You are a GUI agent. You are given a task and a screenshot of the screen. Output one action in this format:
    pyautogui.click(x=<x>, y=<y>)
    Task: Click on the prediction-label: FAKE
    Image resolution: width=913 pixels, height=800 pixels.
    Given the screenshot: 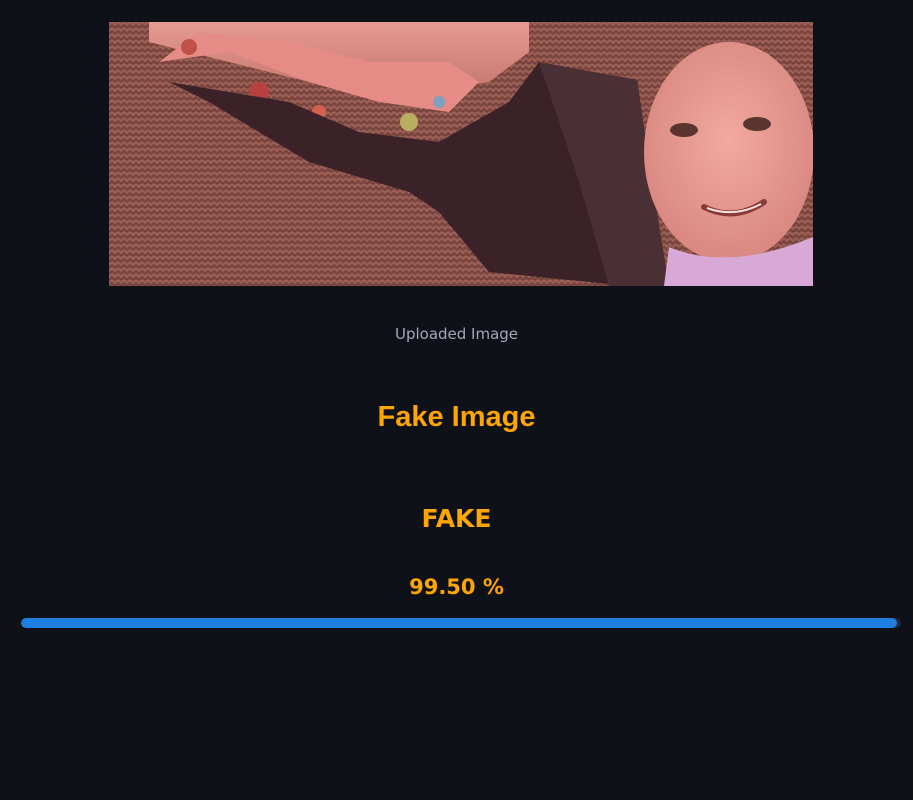 What is the action you would take?
    pyautogui.click(x=456, y=518)
    